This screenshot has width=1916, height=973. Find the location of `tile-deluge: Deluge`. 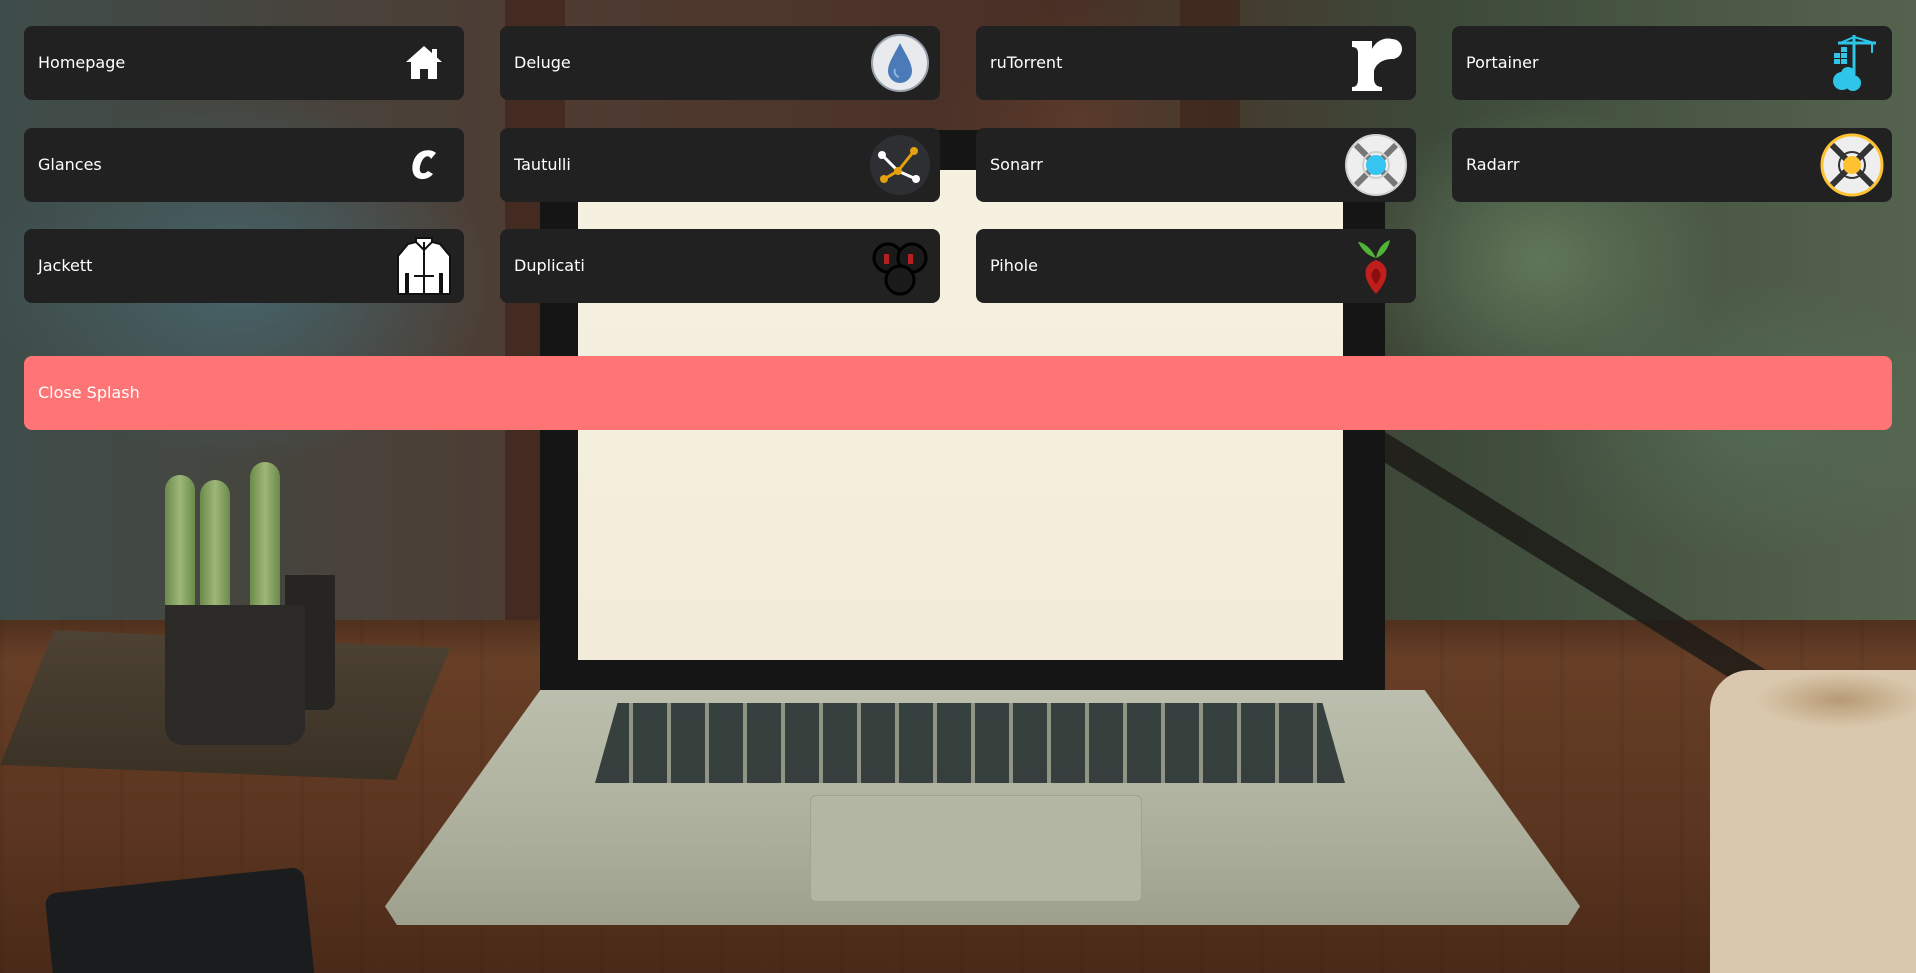

tile-deluge: Deluge is located at coordinates (720, 63).